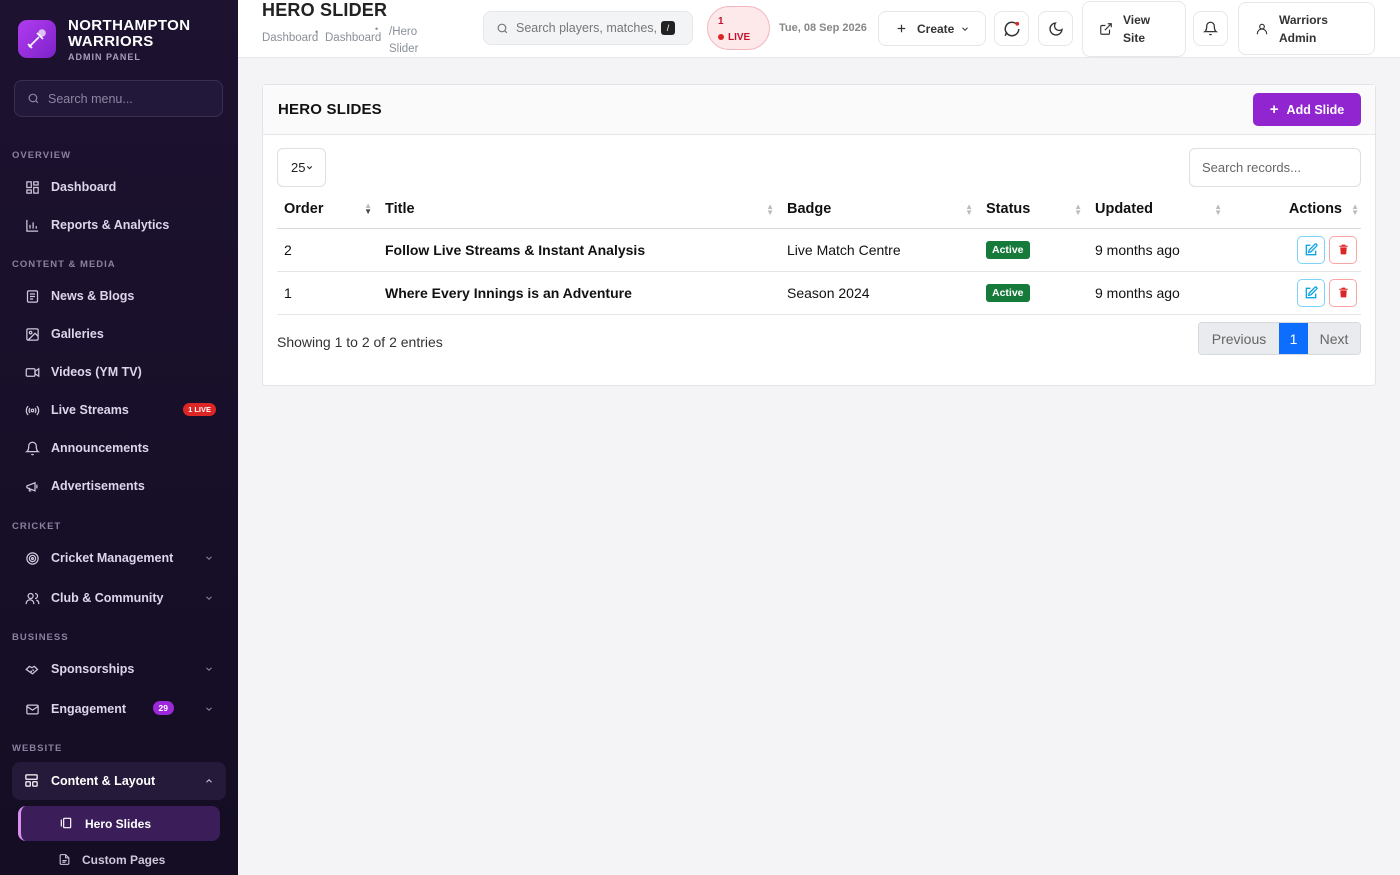 This screenshot has height=875, width=1400. What do you see at coordinates (119, 225) in the screenshot?
I see `sidebar-item-reports: Reports & Analytics` at bounding box center [119, 225].